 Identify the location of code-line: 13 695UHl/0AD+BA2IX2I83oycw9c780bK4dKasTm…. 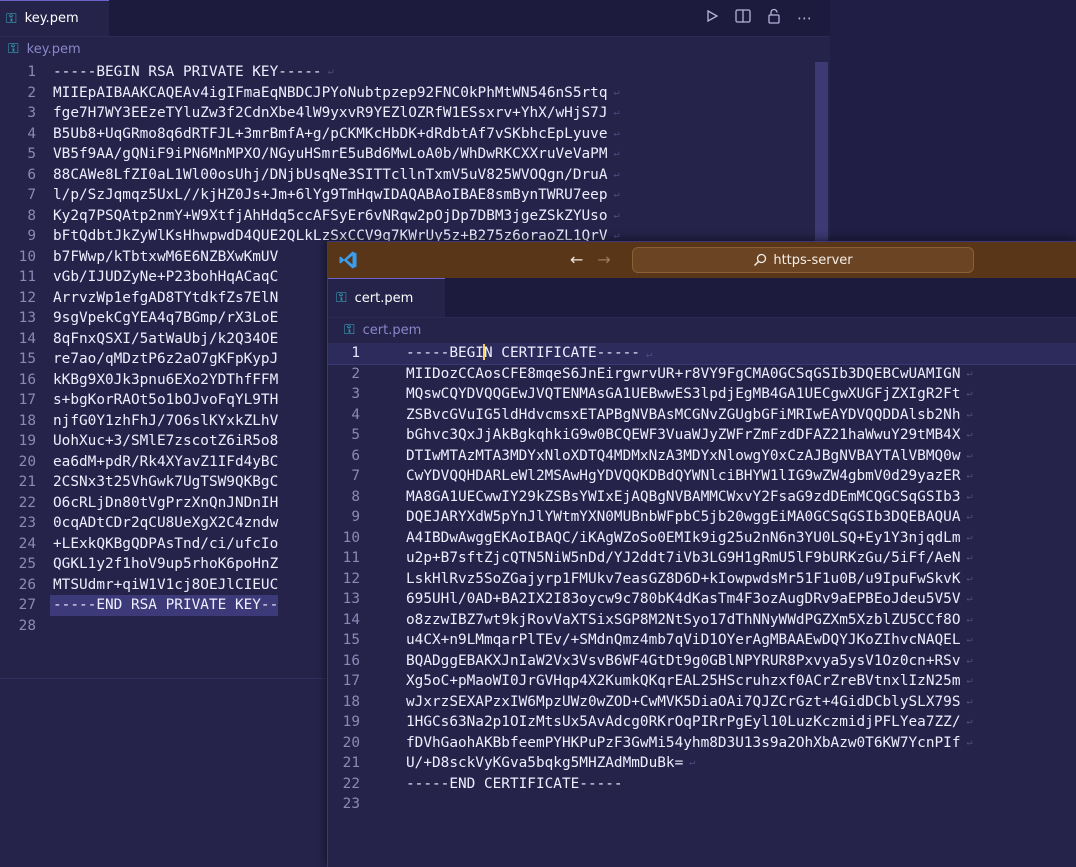
(702, 599).